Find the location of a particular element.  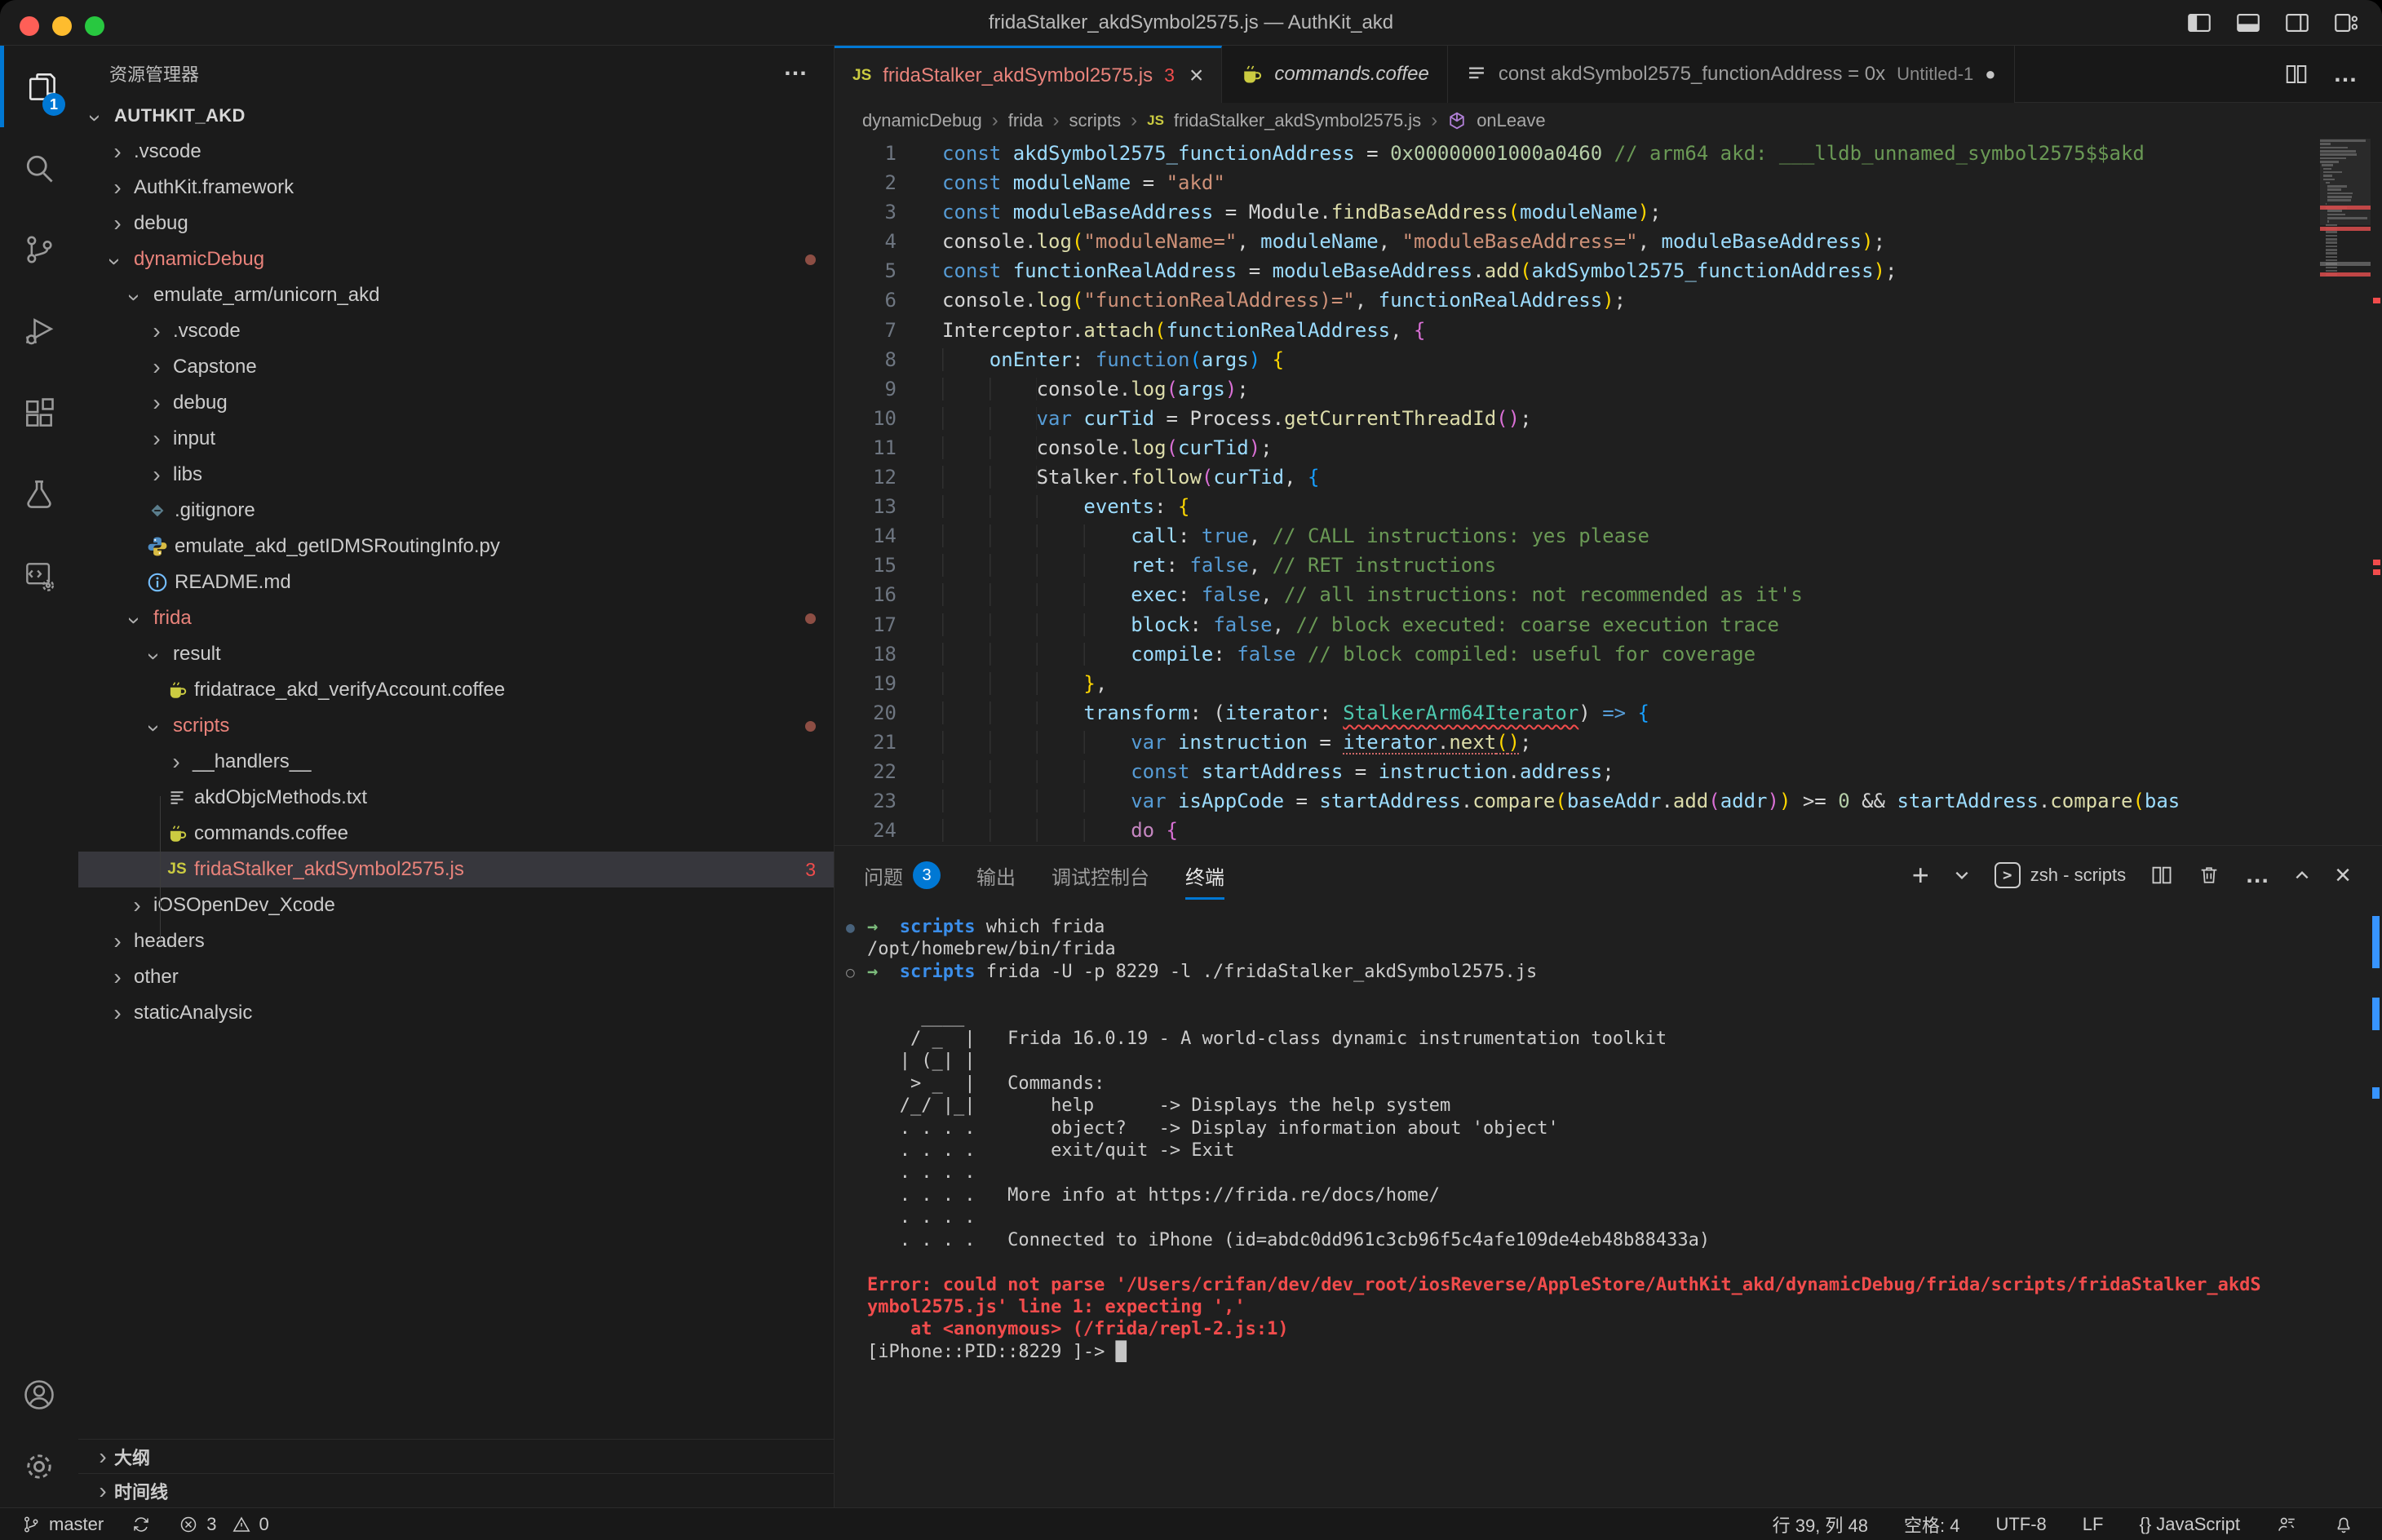

timeline-section-header: › 时间线 is located at coordinates (456, 1490).